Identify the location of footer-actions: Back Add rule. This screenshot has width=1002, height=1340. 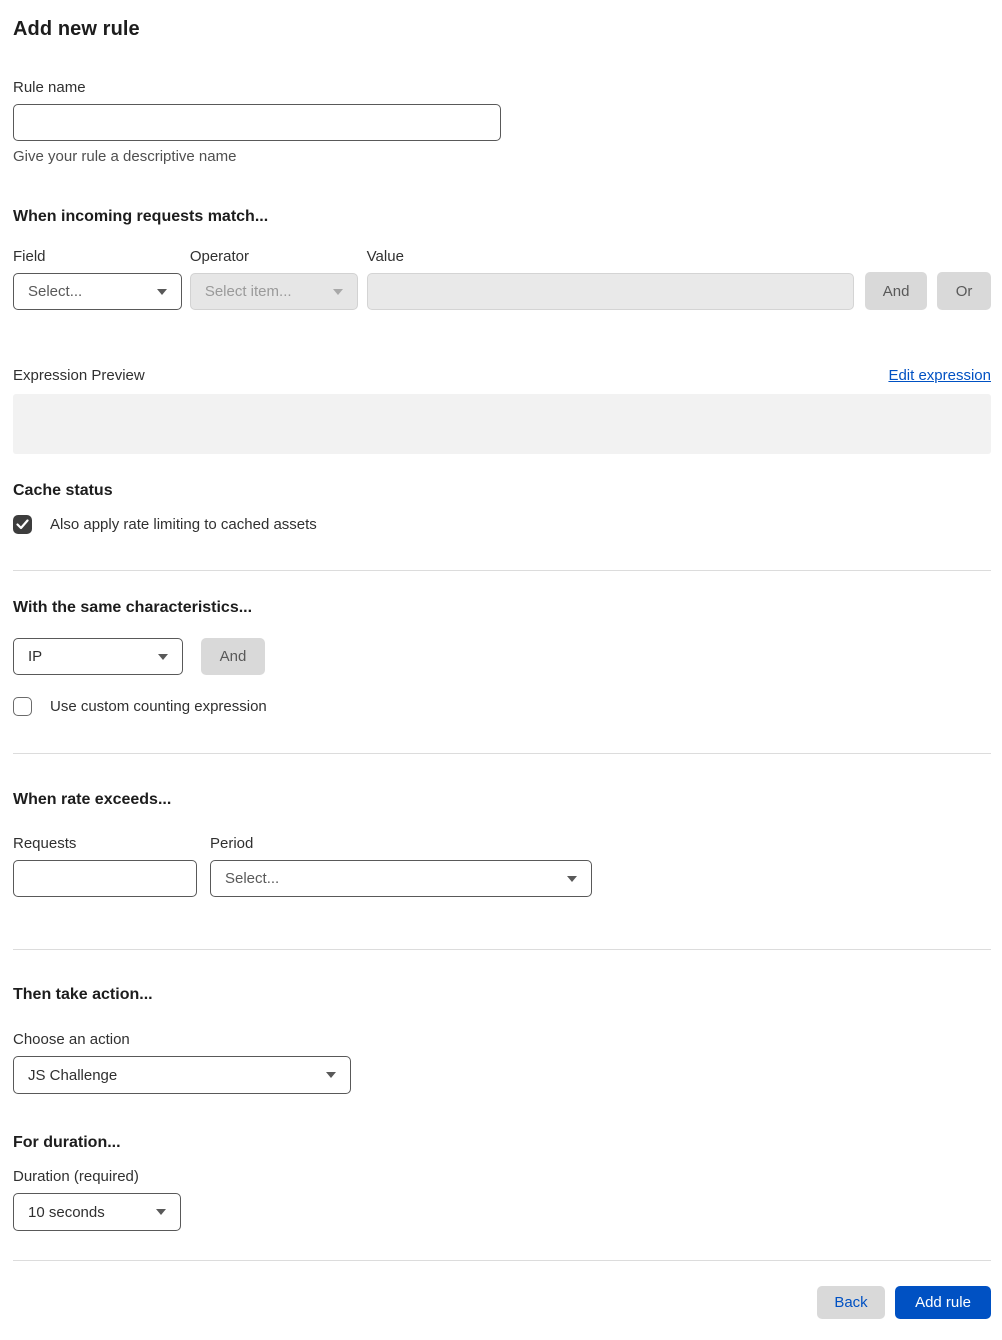
(502, 1302).